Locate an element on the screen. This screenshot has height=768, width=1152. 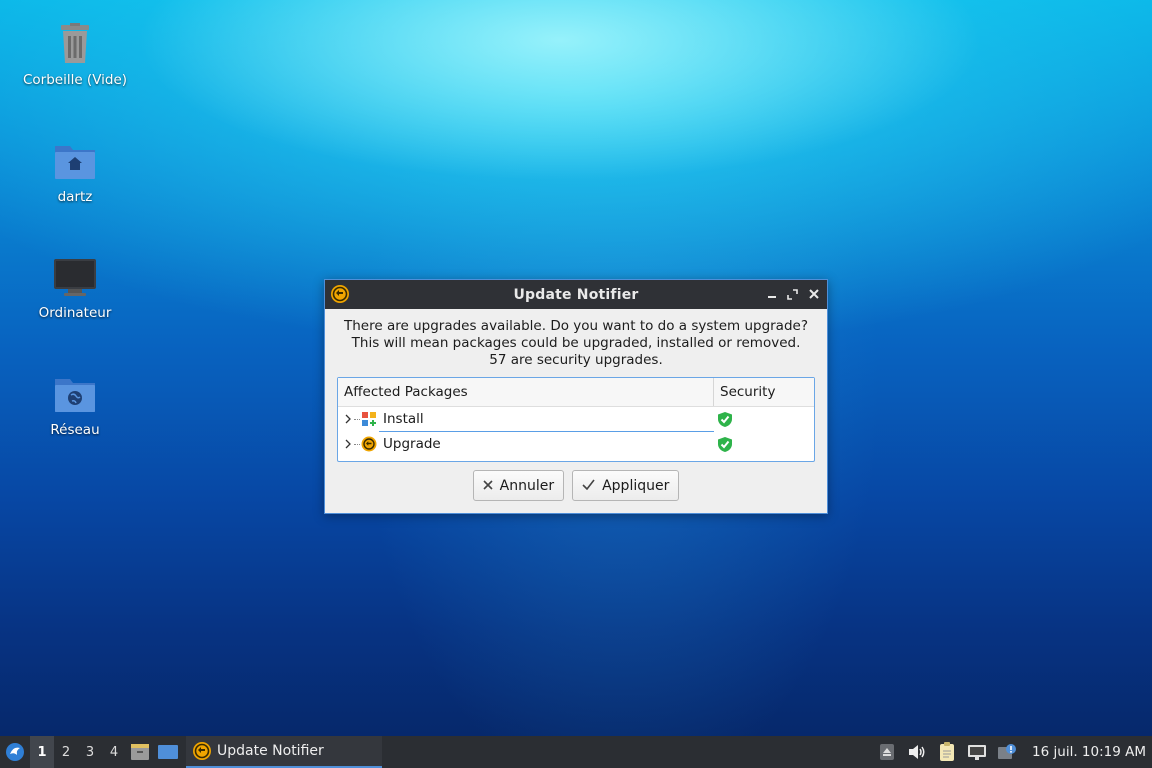
network-folder-icon is located at coordinates (75, 394).